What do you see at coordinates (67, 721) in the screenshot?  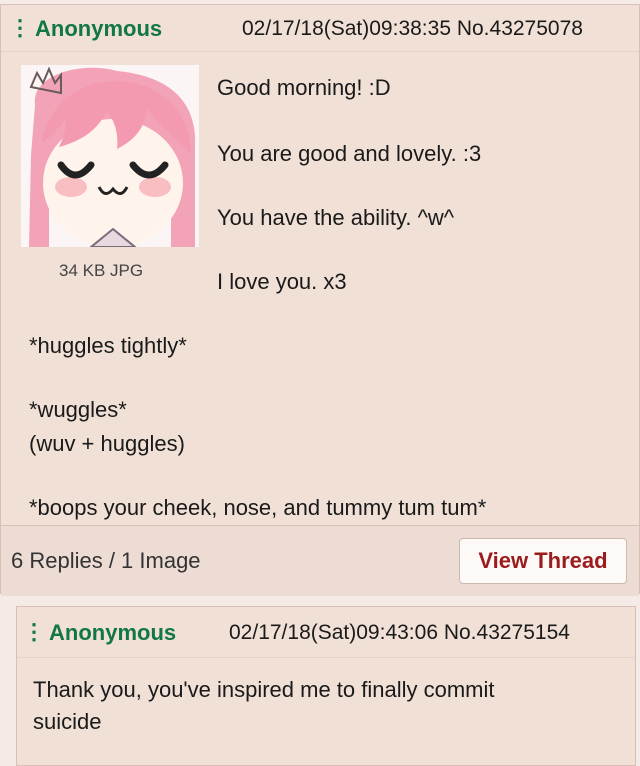 I see `post-line: suicide` at bounding box center [67, 721].